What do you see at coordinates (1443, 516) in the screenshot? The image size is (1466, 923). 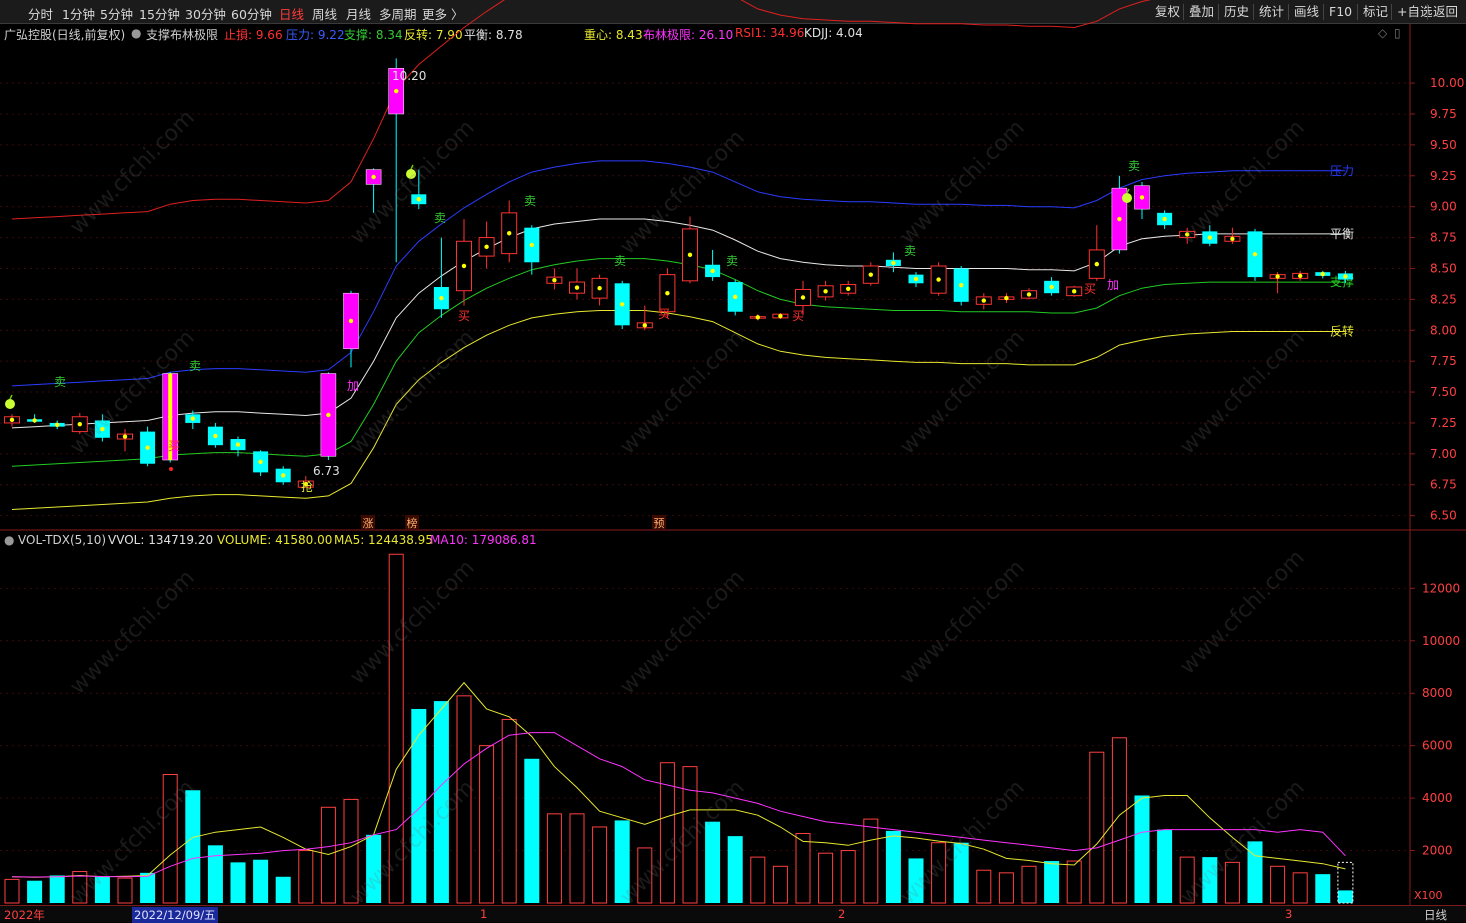 I see `price-axis-label: 6.50` at bounding box center [1443, 516].